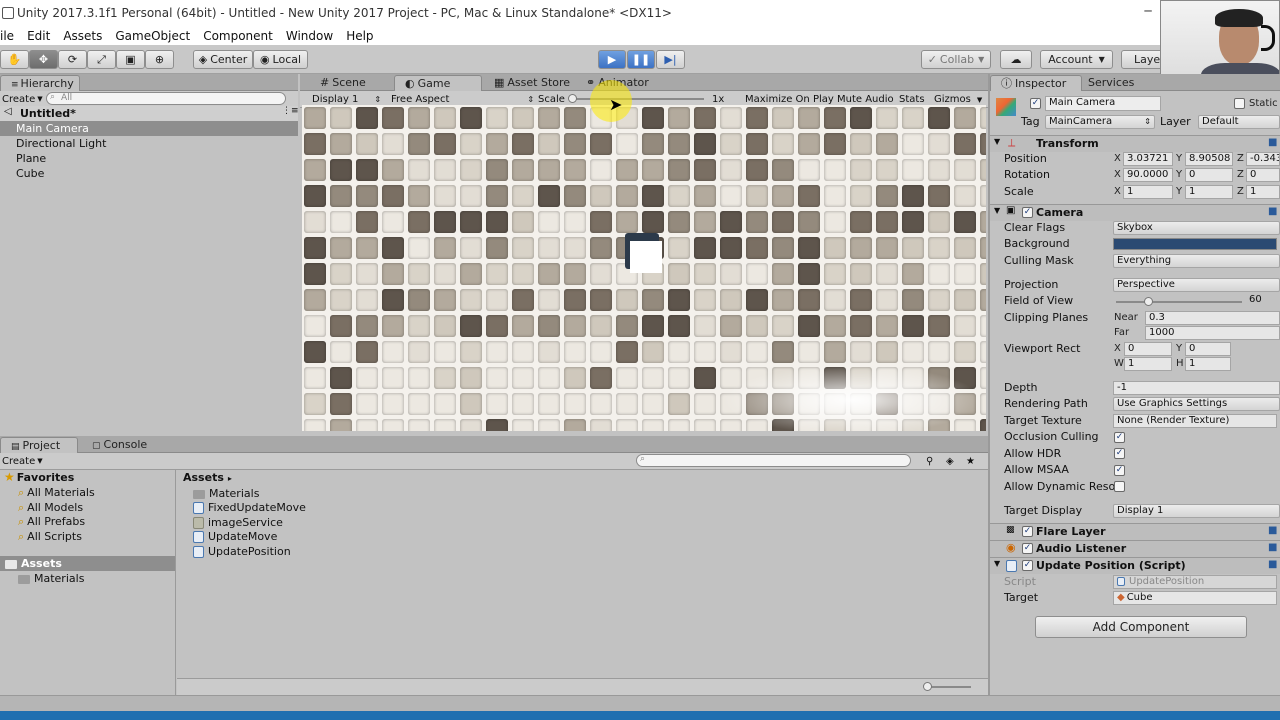  Describe the element at coordinates (1179, 301) in the screenshot. I see `fov-slider` at that location.